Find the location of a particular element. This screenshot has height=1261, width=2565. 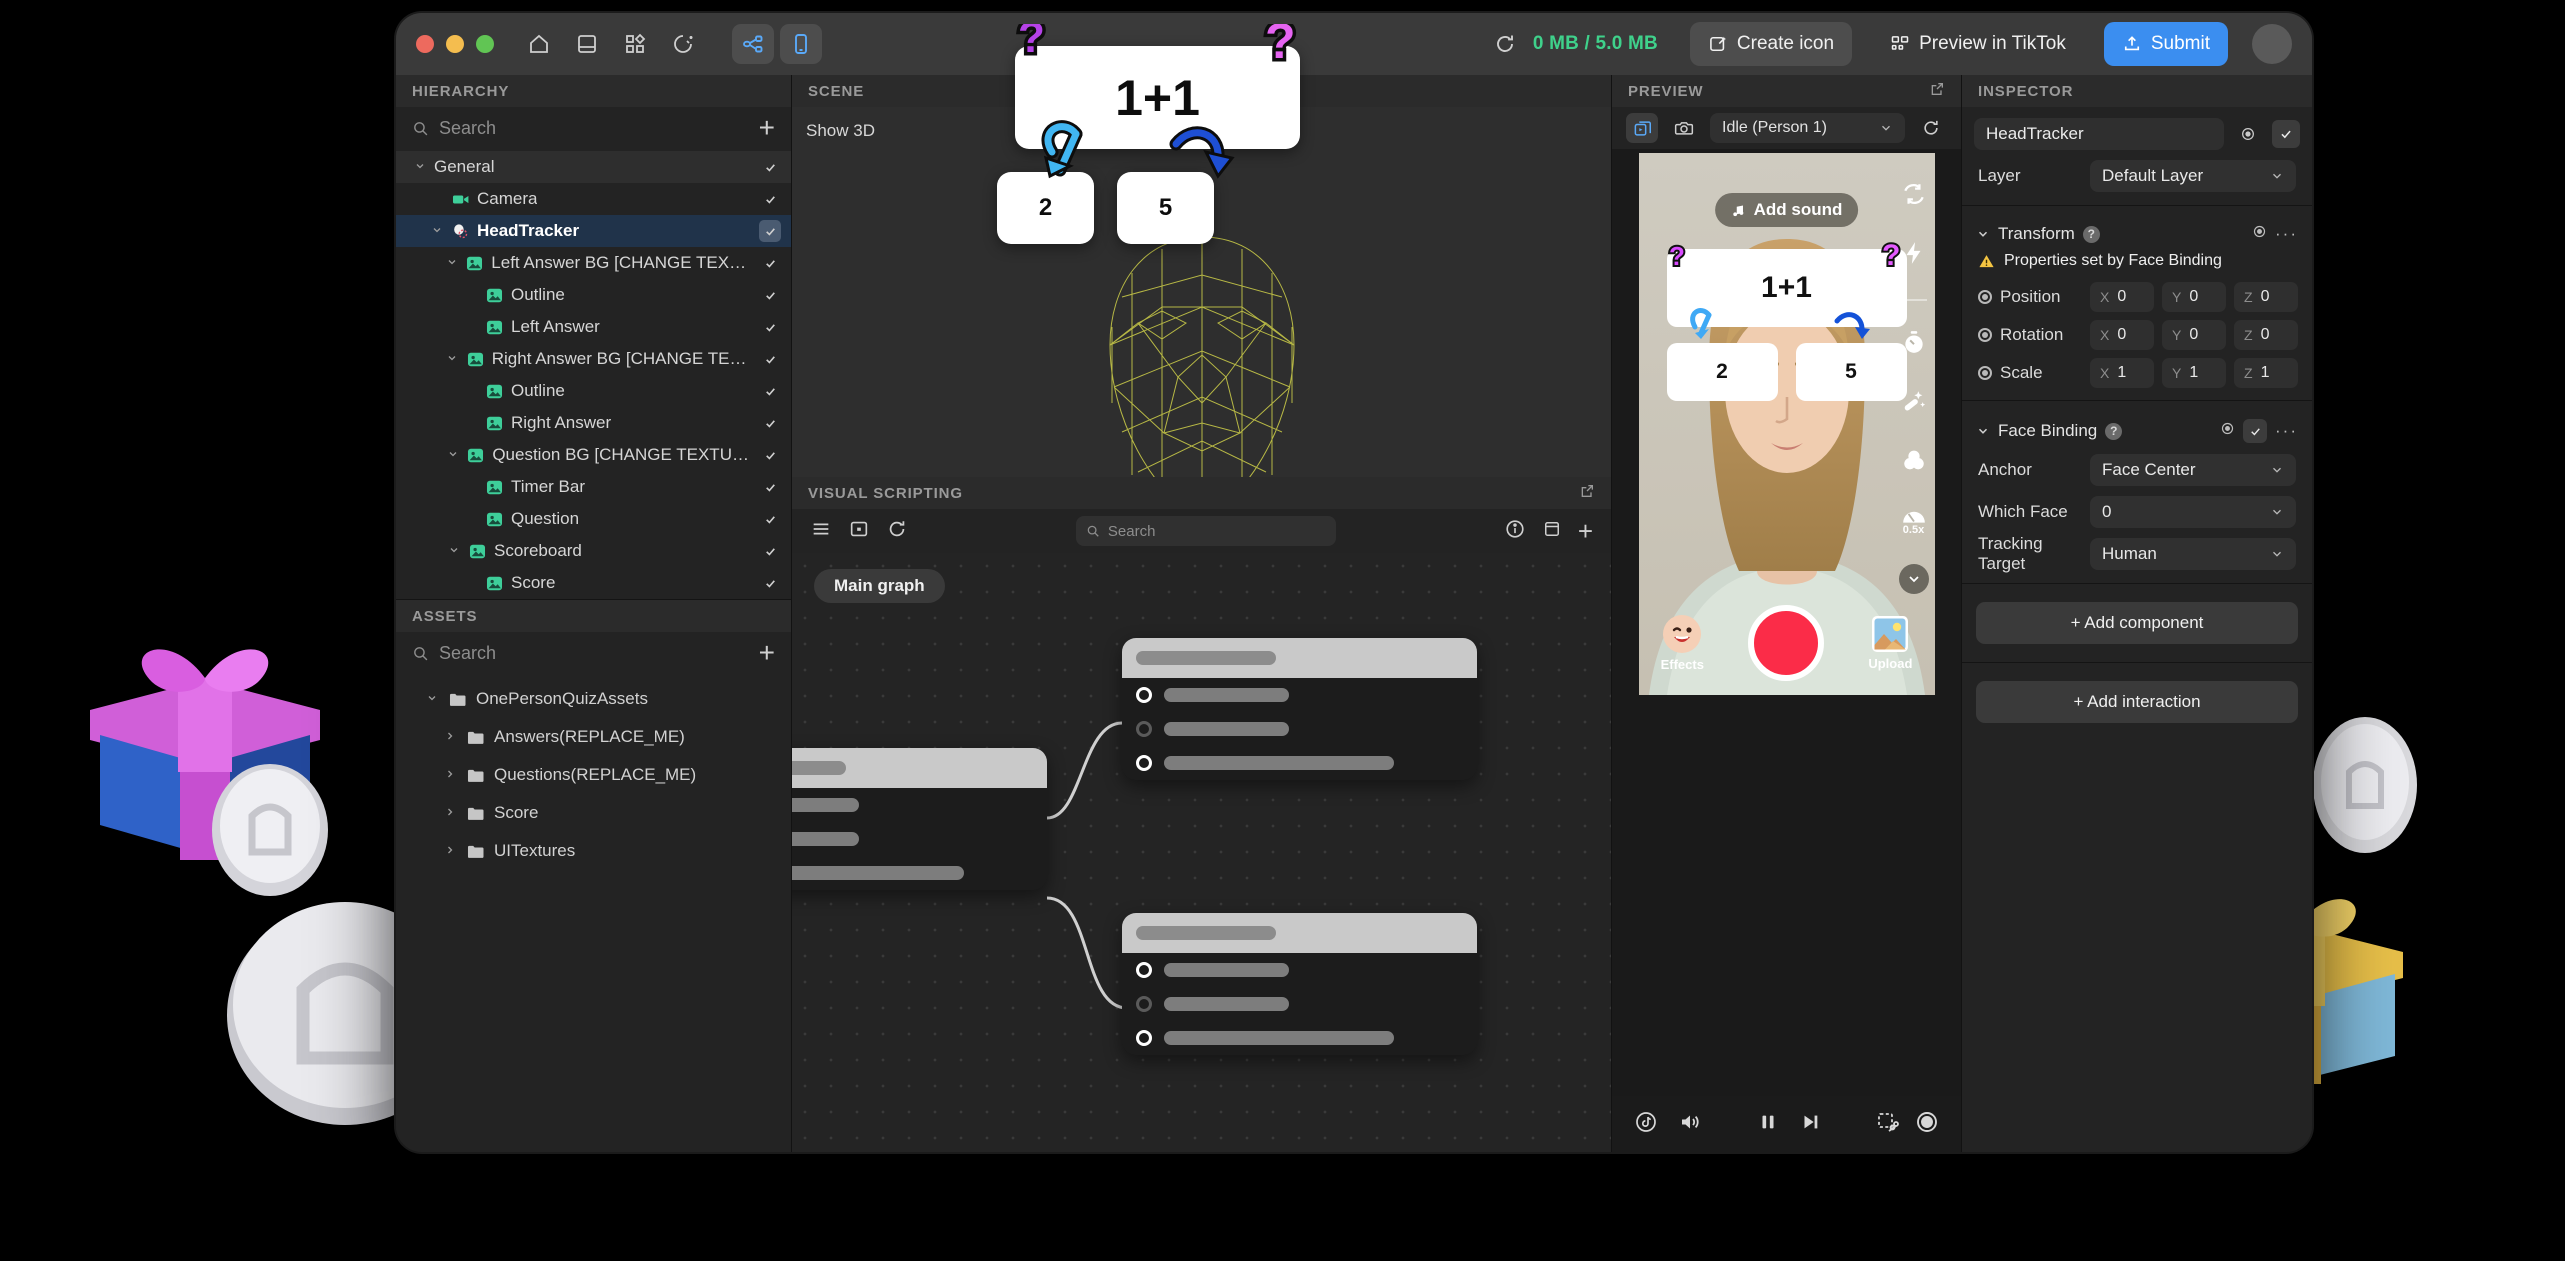

menu-icon is located at coordinates (821, 531).